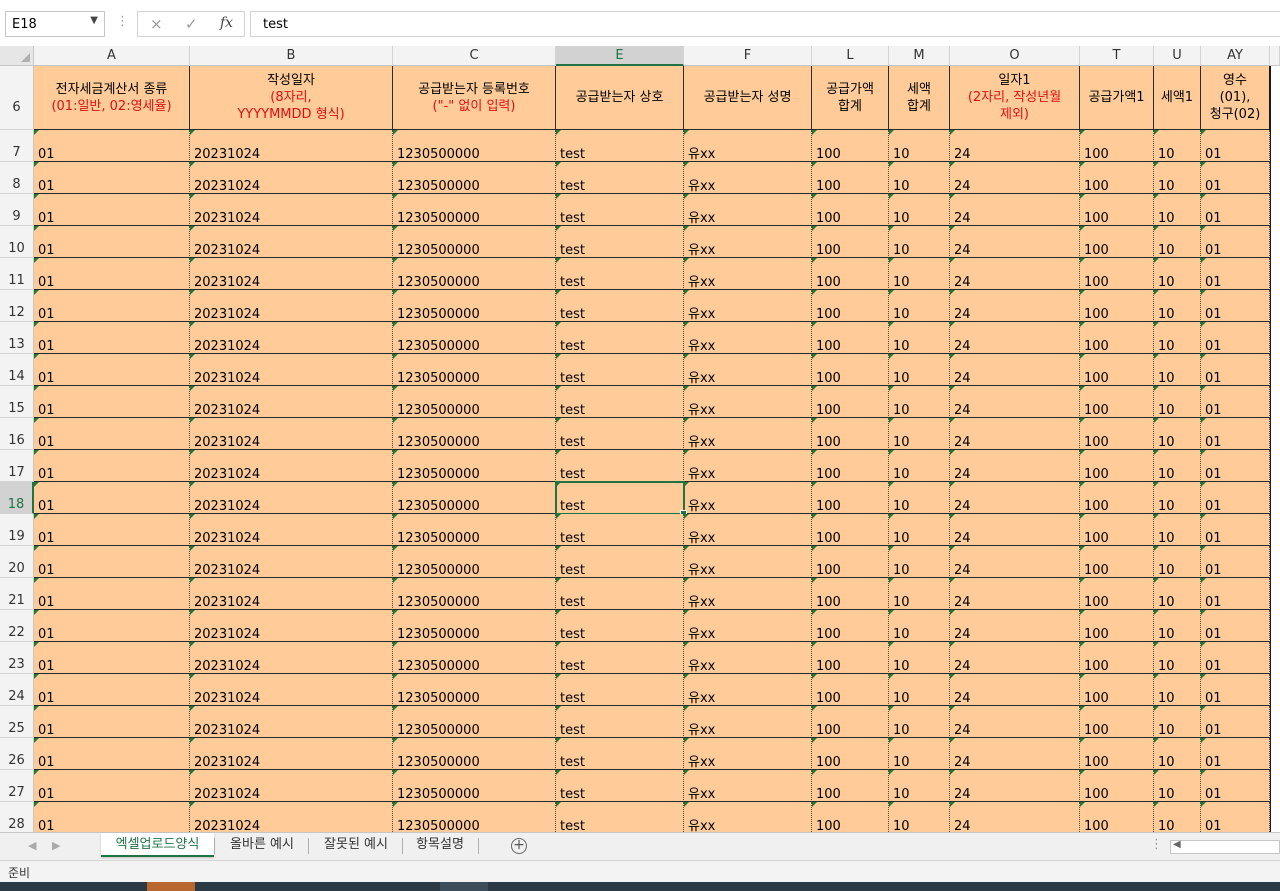 Image resolution: width=1280 pixels, height=891 pixels. Describe the element at coordinates (850, 786) in the screenshot. I see `cell-l27: 100` at that location.